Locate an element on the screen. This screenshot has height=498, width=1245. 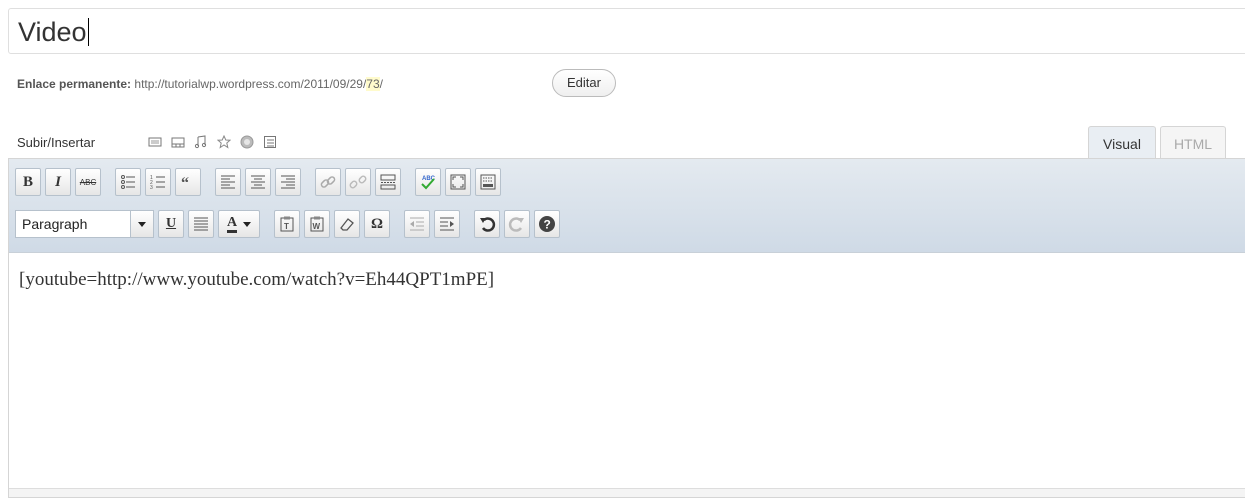
bullet-list-icon is located at coordinates (128, 182).